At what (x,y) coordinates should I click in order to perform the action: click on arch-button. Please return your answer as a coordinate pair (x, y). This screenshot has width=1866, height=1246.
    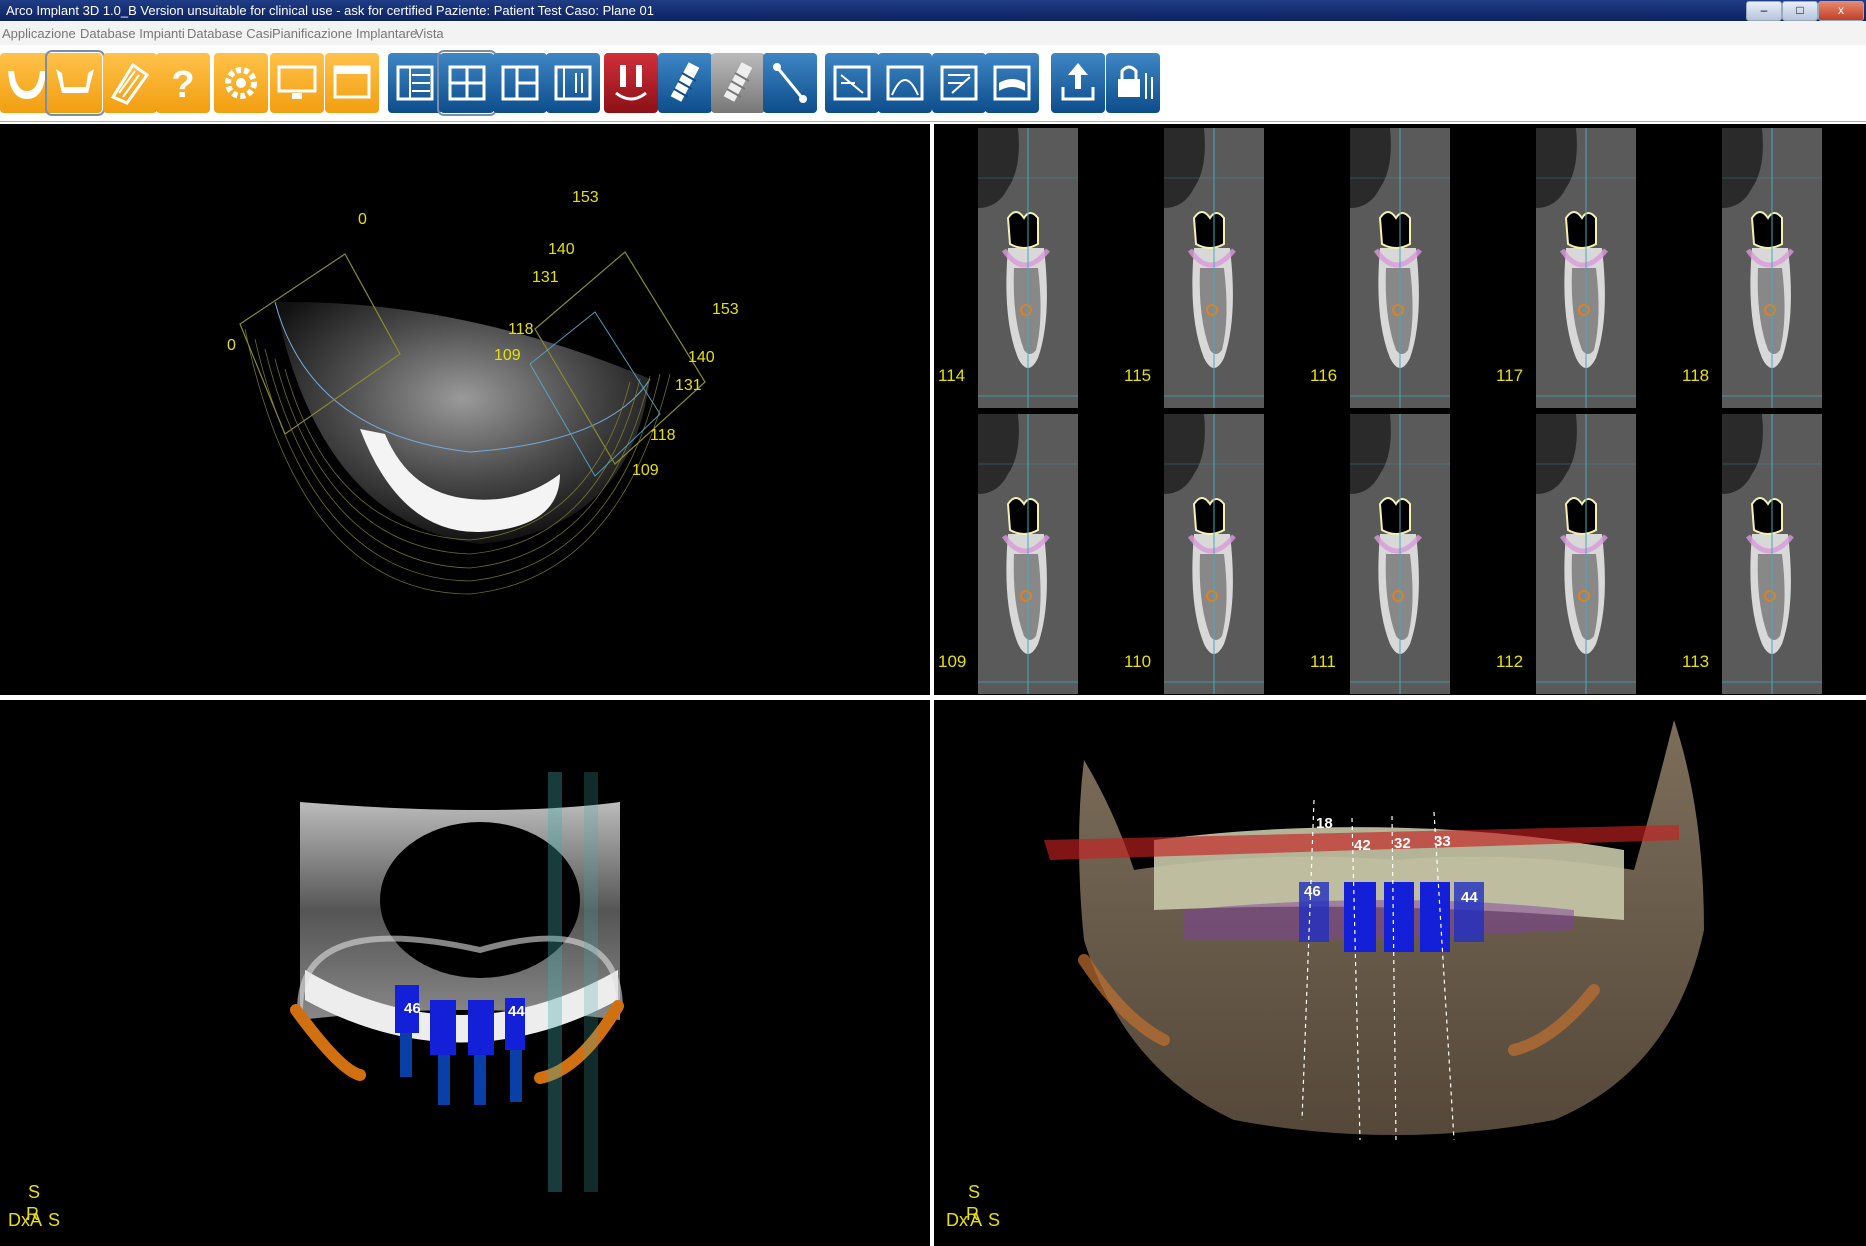
    Looking at the image, I should click on (27, 83).